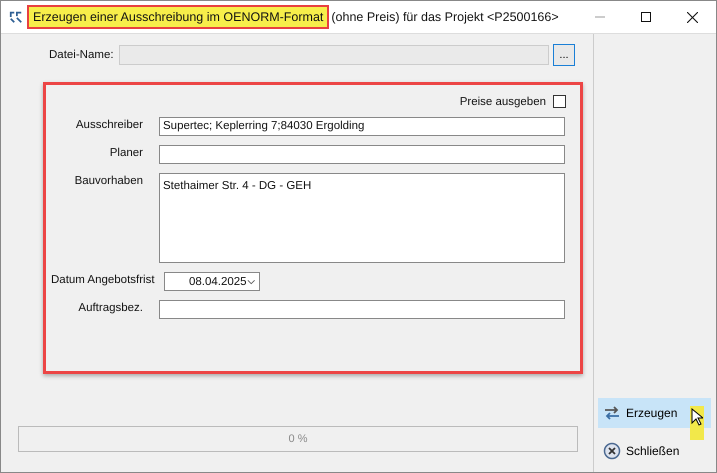 The image size is (717, 473). Describe the element at coordinates (298, 439) in the screenshot. I see `progress-text: 0 %` at that location.